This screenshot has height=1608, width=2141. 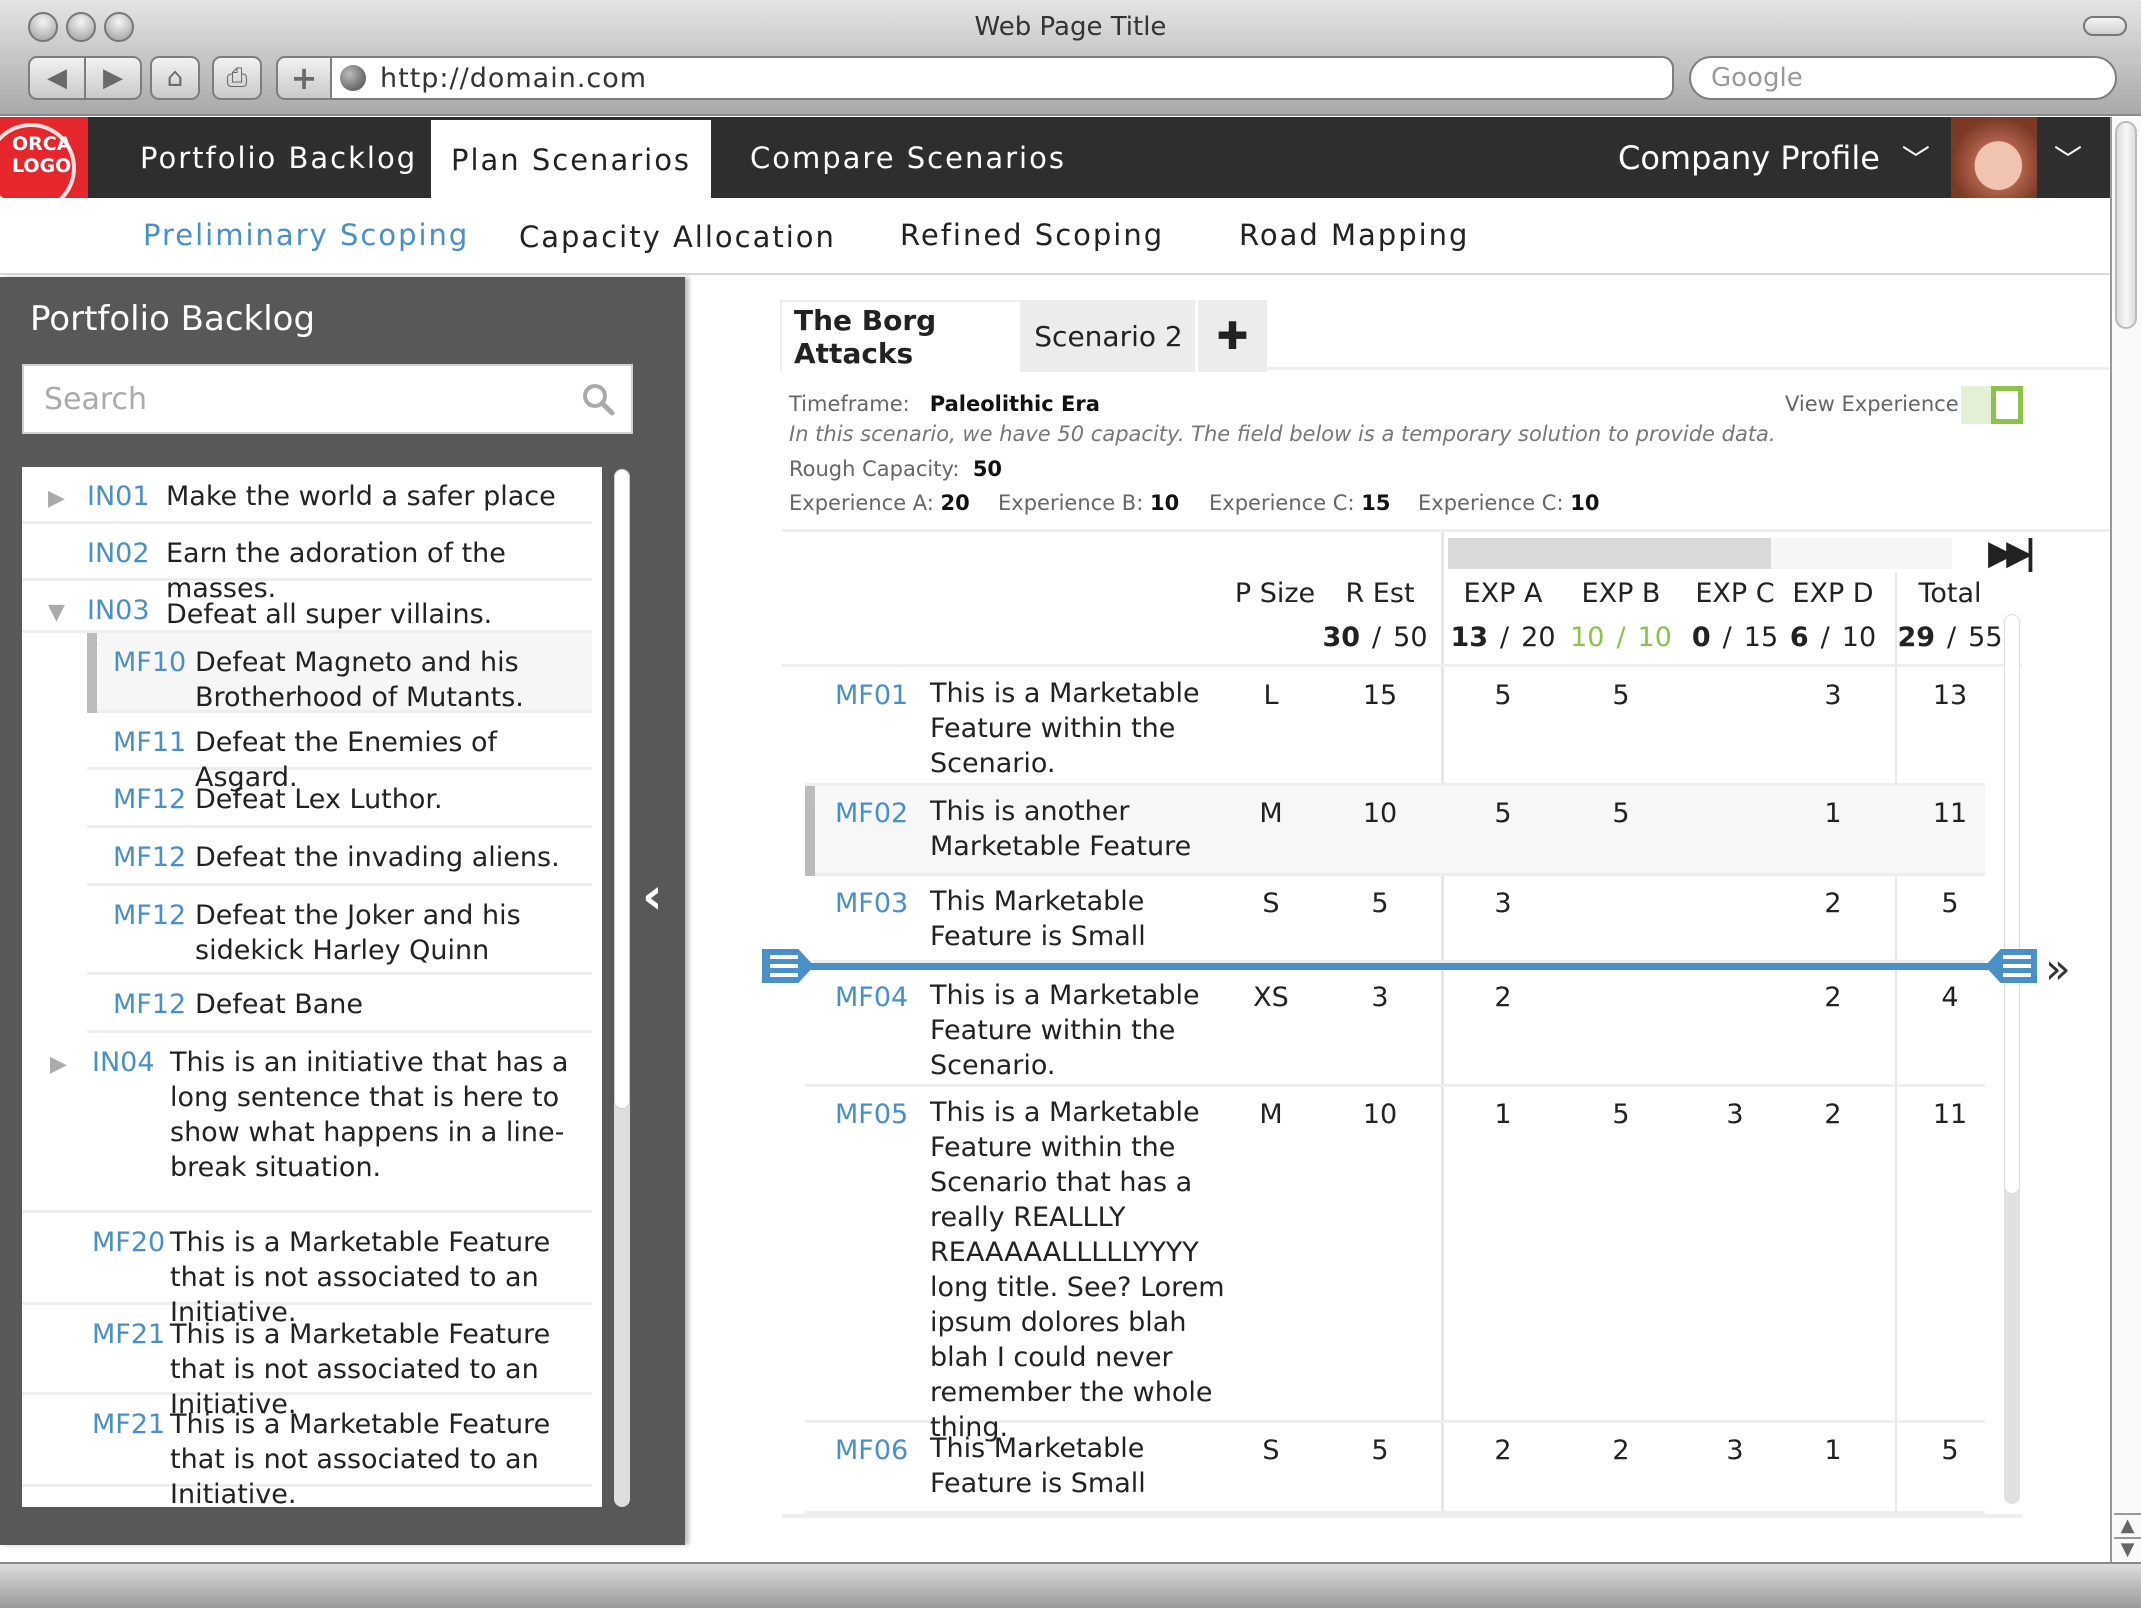 What do you see at coordinates (1503, 1114) in the screenshot?
I see `cell-a: 1` at bounding box center [1503, 1114].